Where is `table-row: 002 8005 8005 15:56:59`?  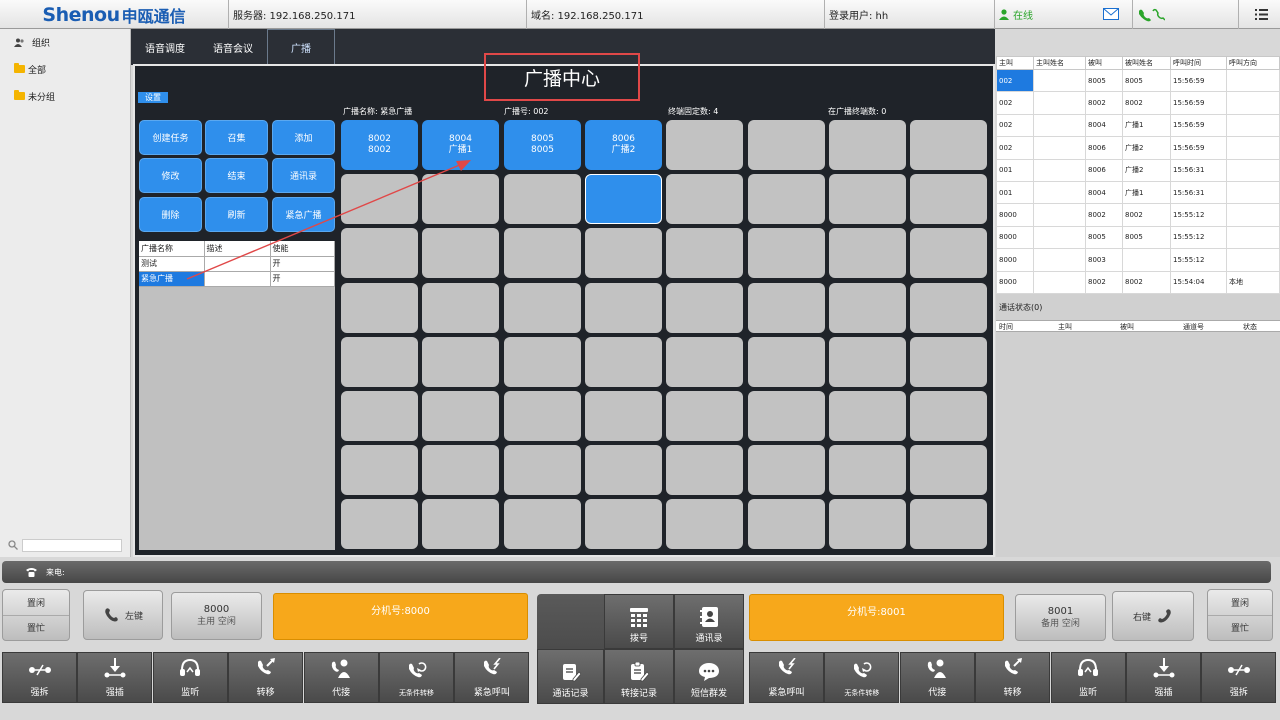 table-row: 002 8005 8005 15:56:59 is located at coordinates (1138, 80).